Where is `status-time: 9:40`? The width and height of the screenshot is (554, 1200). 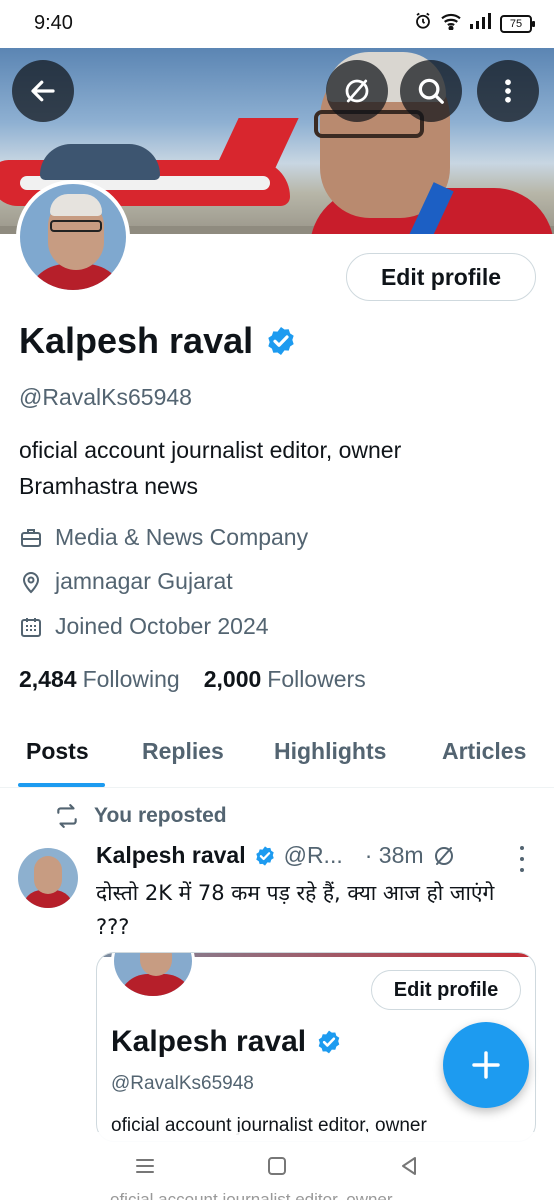 status-time: 9:40 is located at coordinates (53, 23).